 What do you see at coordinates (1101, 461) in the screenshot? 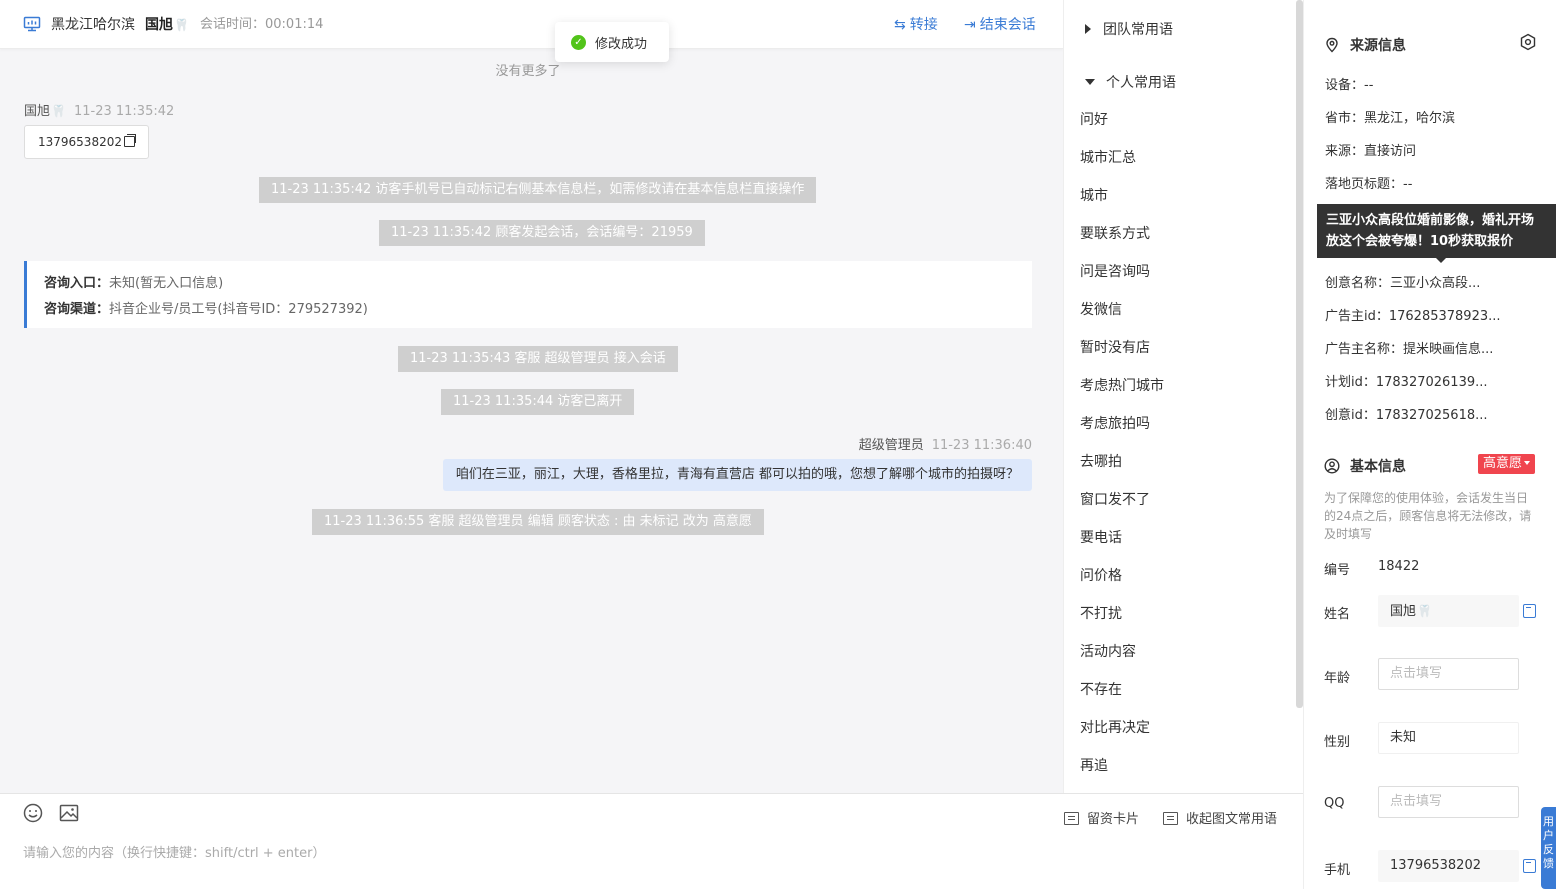
I see `phrase-item: 去哪拍` at bounding box center [1101, 461].